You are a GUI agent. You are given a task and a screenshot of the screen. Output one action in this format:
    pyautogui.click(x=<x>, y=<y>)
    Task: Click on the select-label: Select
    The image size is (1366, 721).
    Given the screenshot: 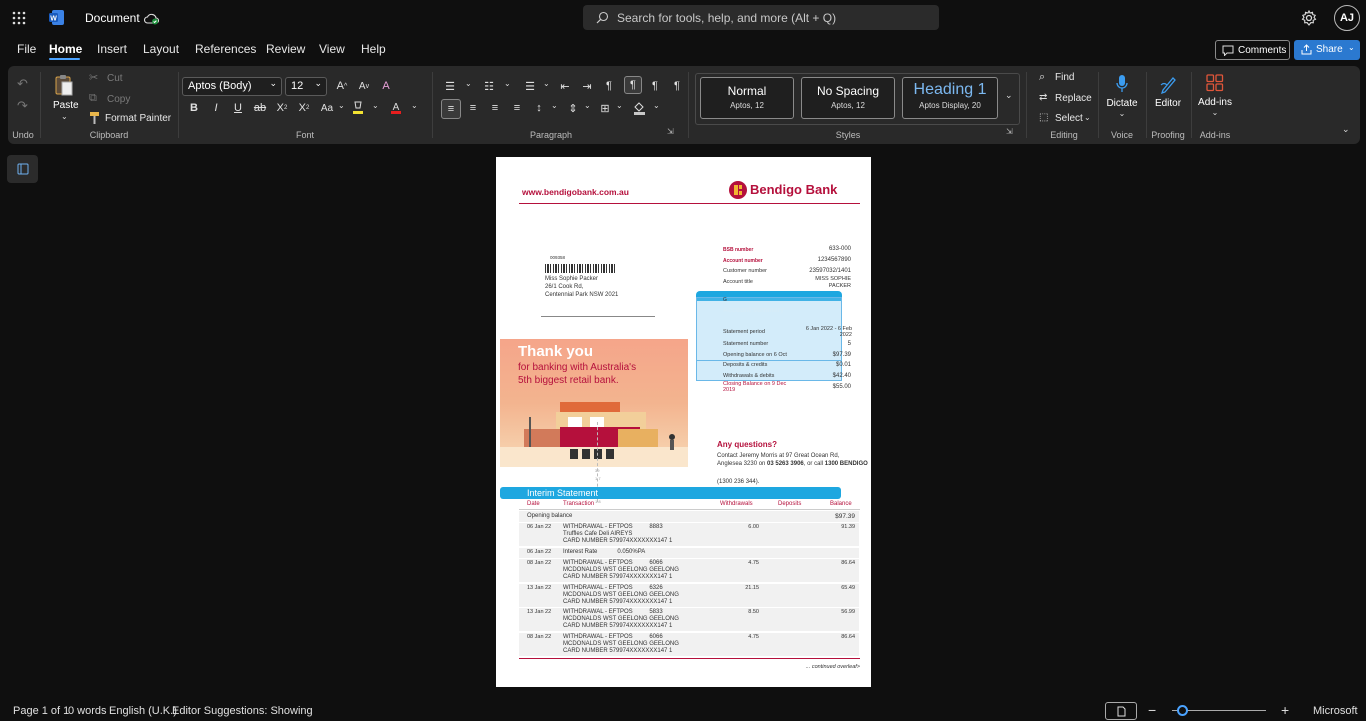 What is the action you would take?
    pyautogui.click(x=1069, y=118)
    